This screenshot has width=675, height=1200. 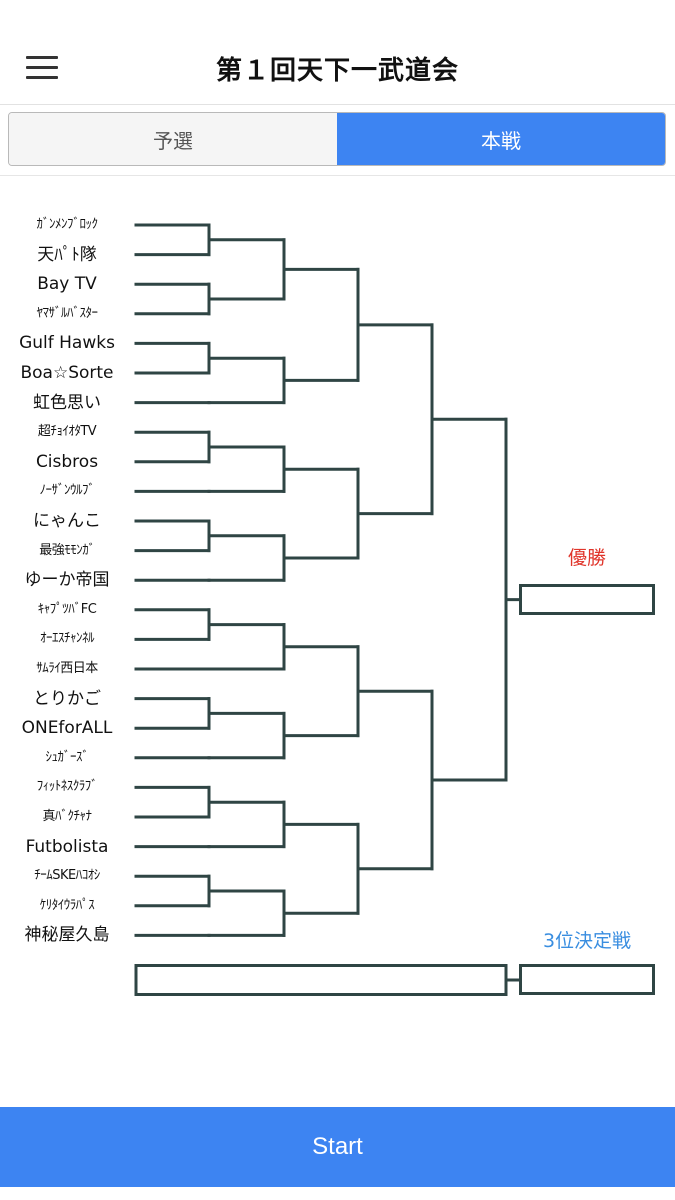 What do you see at coordinates (587, 599) in the screenshot?
I see `champion-slot` at bounding box center [587, 599].